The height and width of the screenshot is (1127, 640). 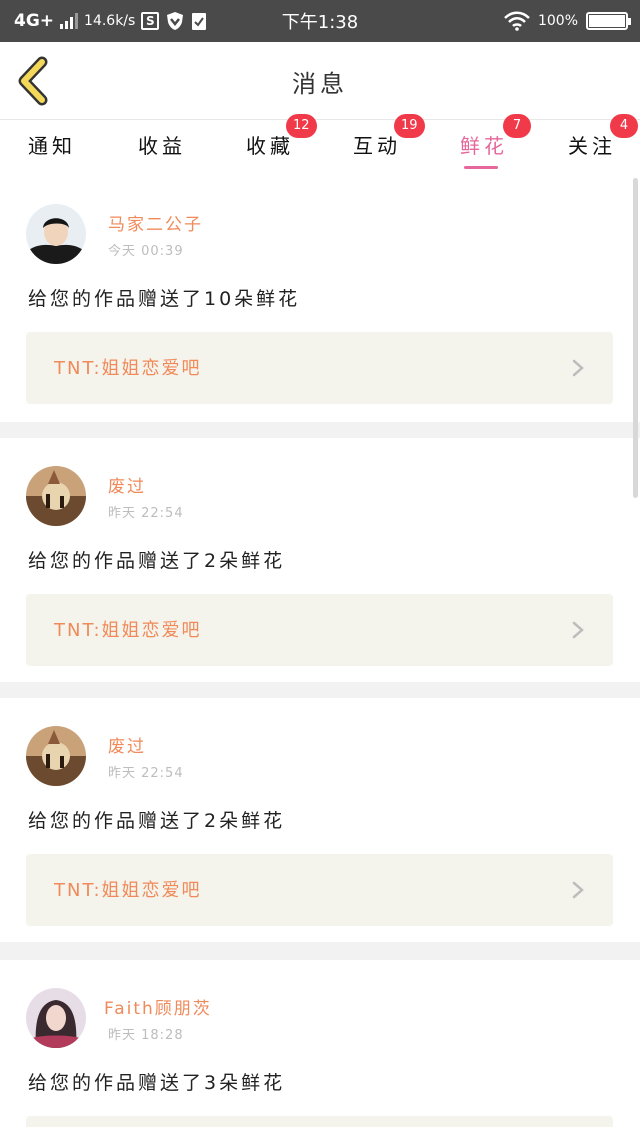 I want to click on battery-icon, so click(x=608, y=21).